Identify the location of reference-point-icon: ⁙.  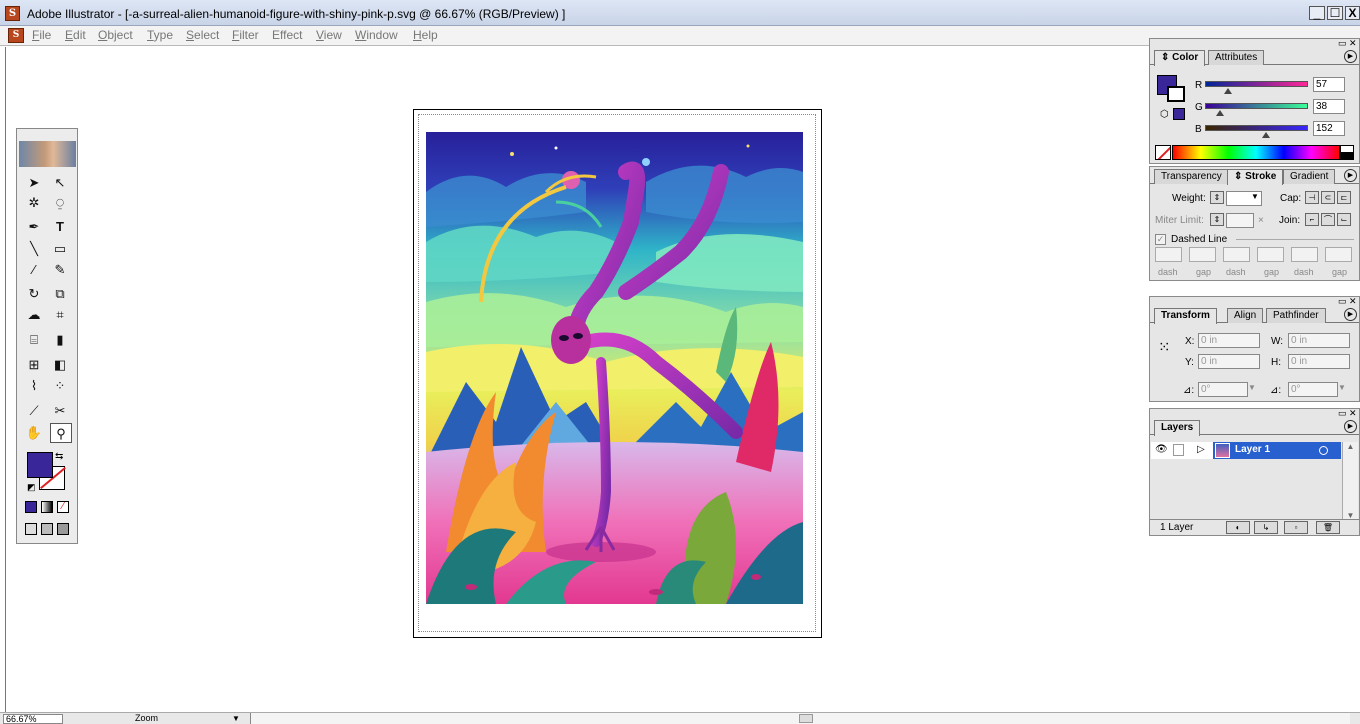
(1167, 348).